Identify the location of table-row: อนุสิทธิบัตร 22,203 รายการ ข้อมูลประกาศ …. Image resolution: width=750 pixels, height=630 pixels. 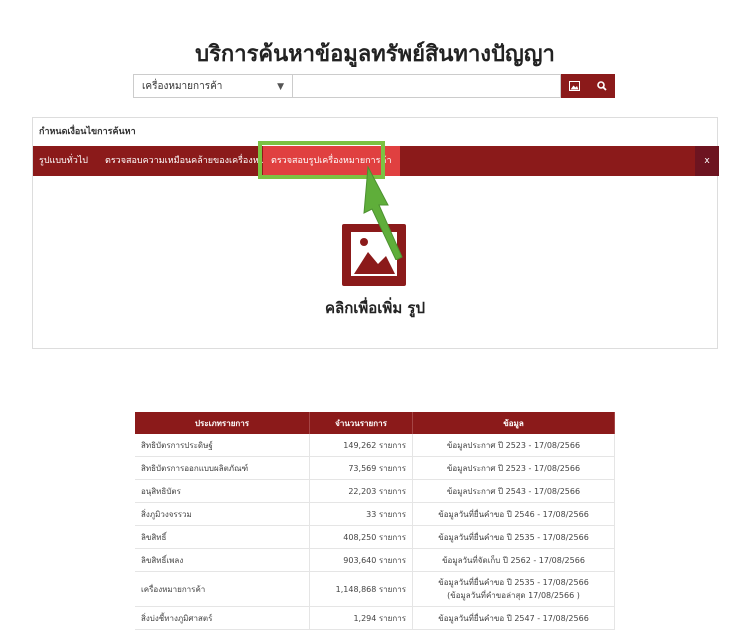
(375, 491).